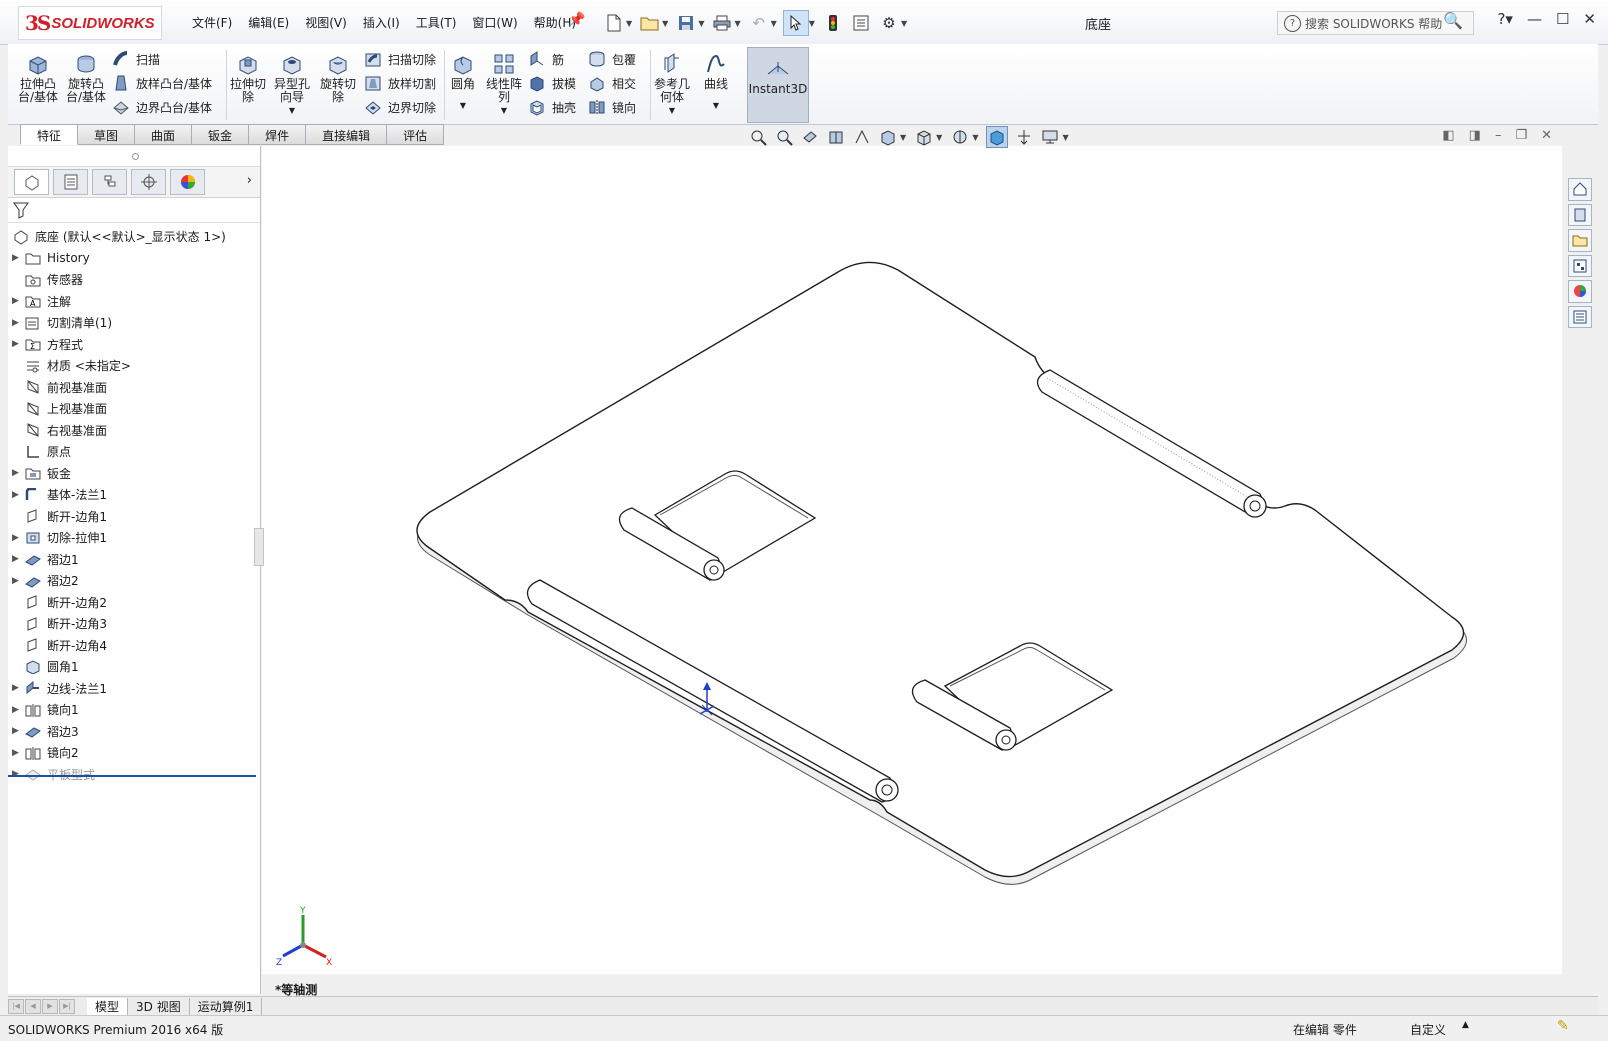 The width and height of the screenshot is (1608, 1041). Describe the element at coordinates (1534, 19) in the screenshot. I see `minimize-icon: —` at that location.